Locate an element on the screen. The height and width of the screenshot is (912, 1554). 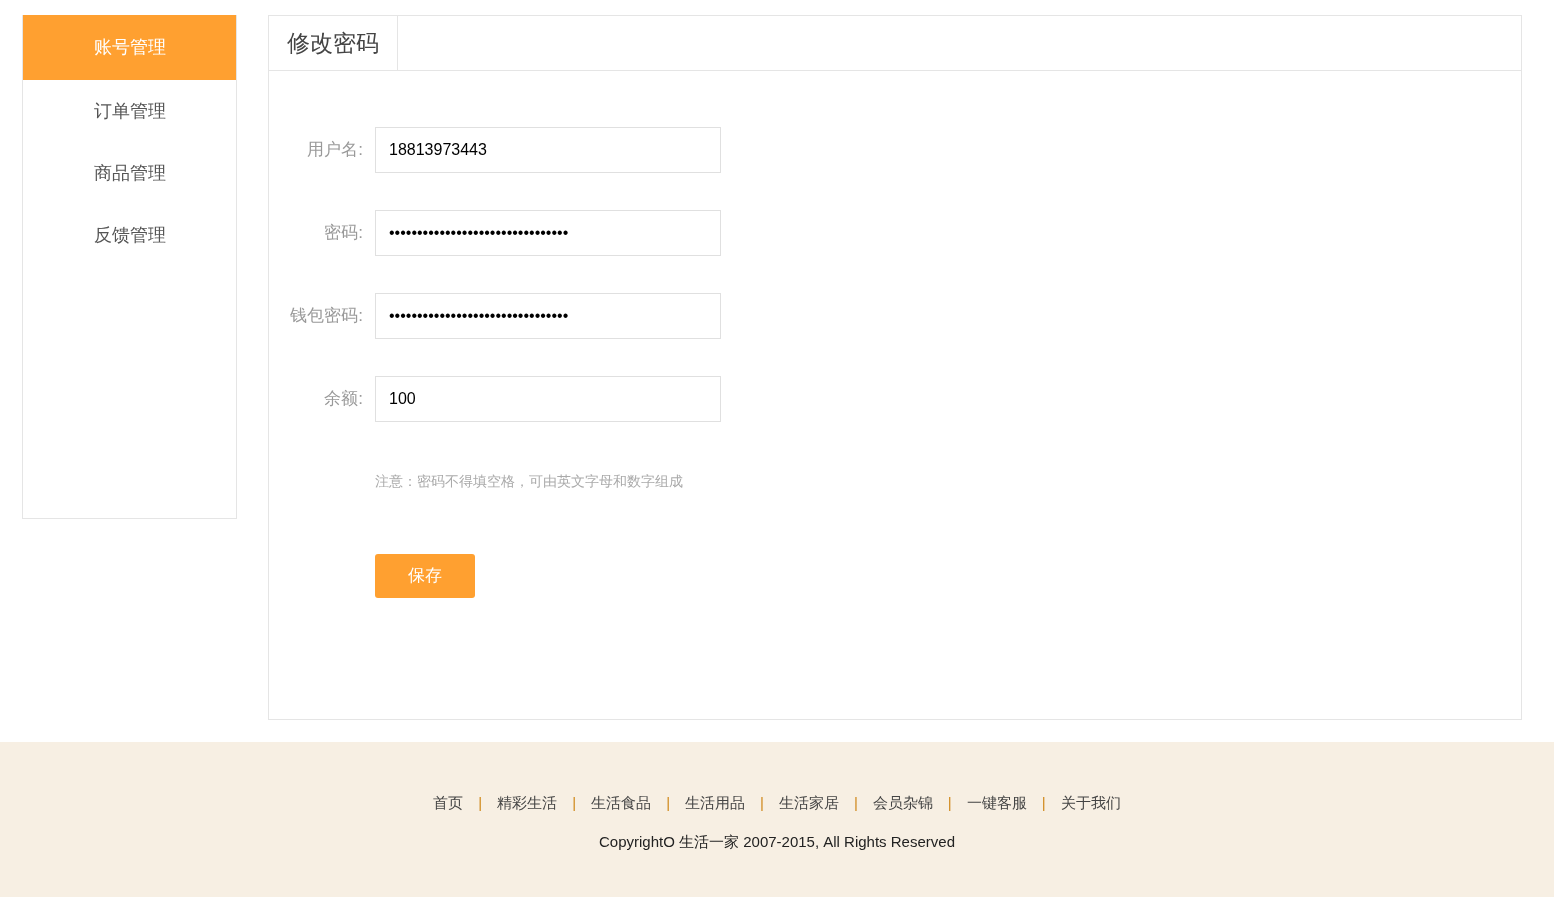
footer-link: 生活食品 is located at coordinates (621, 803).